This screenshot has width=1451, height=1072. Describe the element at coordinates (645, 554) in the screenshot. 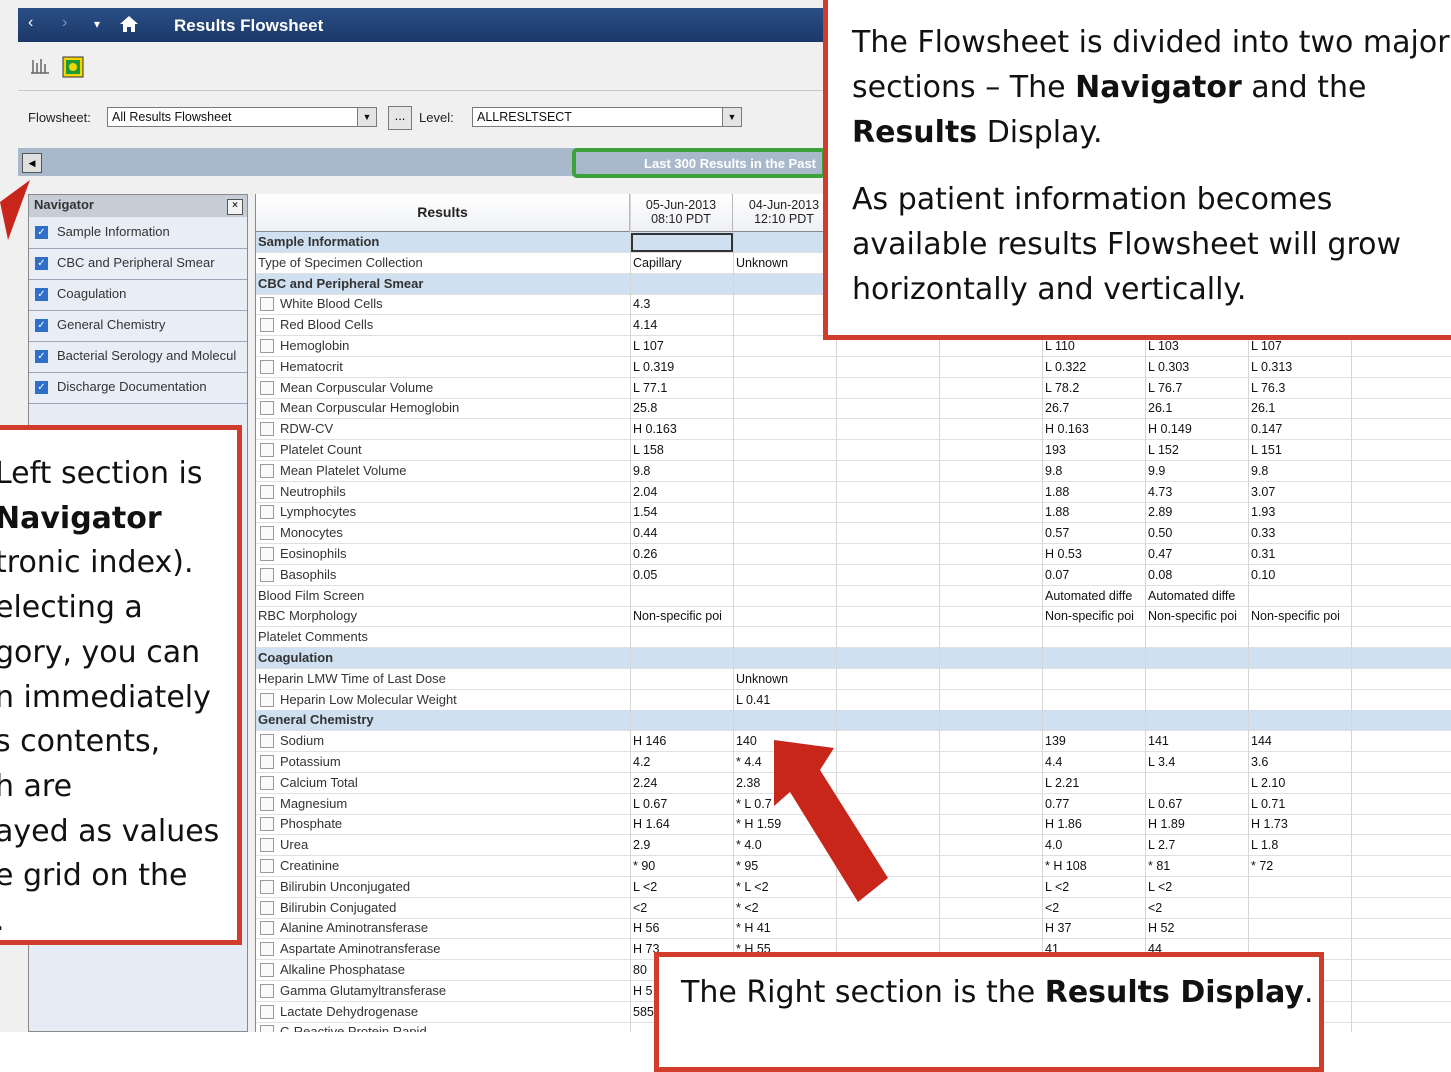

I see `result-value: 0.26` at that location.